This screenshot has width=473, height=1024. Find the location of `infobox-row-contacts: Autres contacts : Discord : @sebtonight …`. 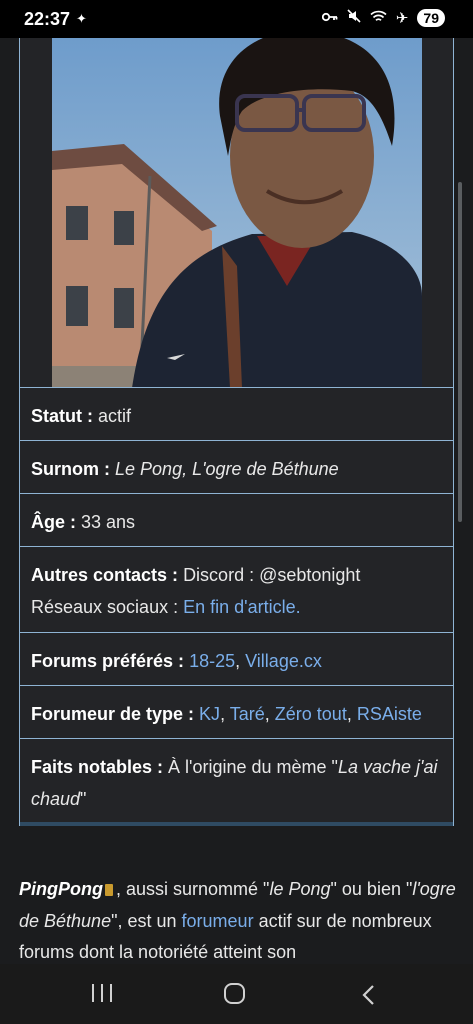

infobox-row-contacts: Autres contacts : Discord : @sebtonight … is located at coordinates (236, 589).